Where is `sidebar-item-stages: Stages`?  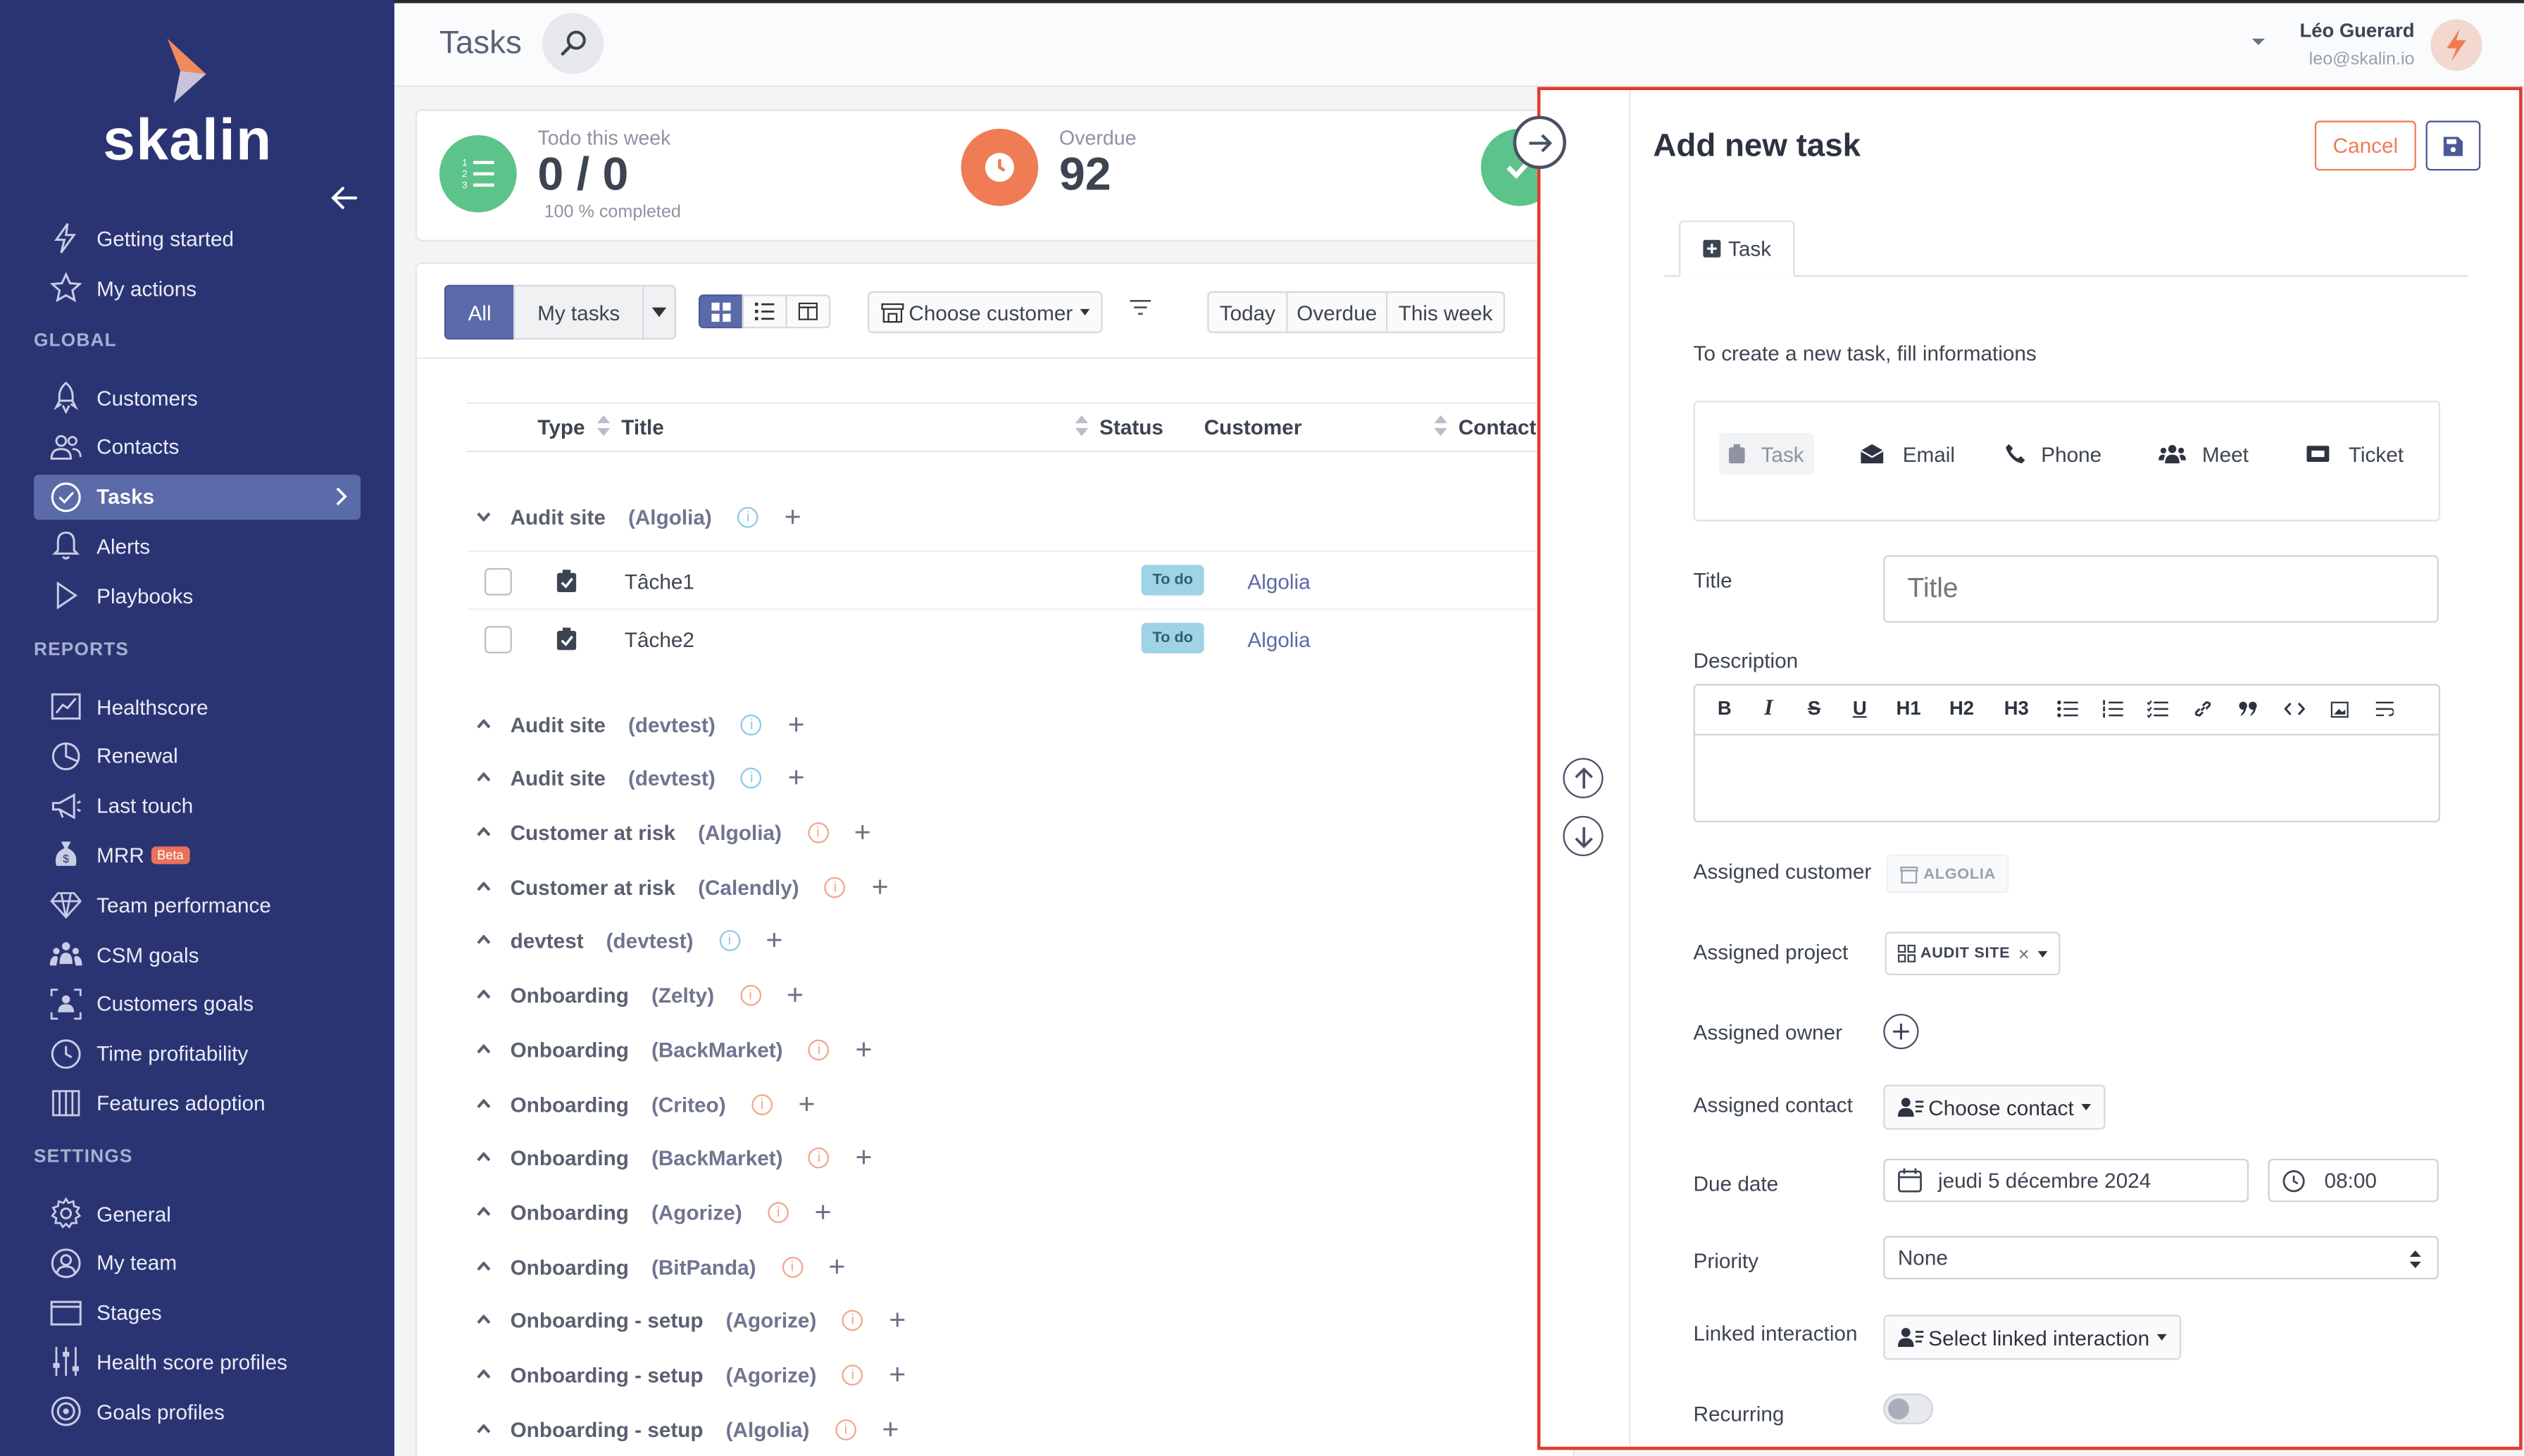 sidebar-item-stages: Stages is located at coordinates (197, 1312).